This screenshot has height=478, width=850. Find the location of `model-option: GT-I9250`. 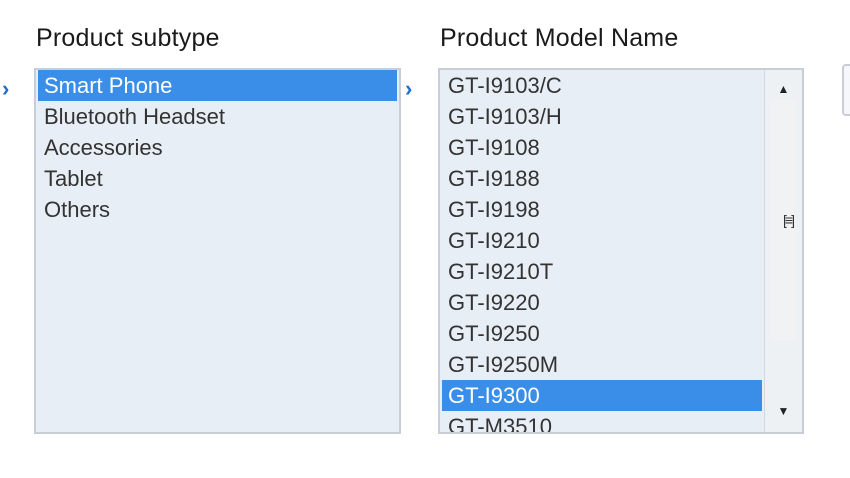

model-option: GT-I9250 is located at coordinates (602, 333).